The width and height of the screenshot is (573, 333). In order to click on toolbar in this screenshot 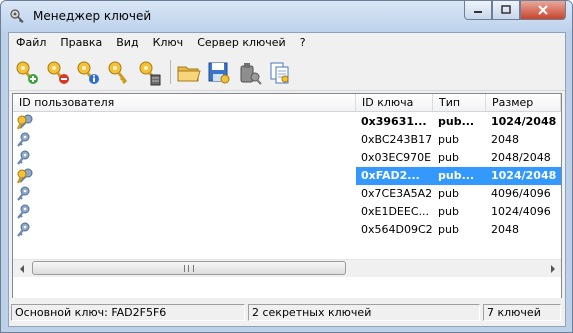, I will do `click(287, 72)`.